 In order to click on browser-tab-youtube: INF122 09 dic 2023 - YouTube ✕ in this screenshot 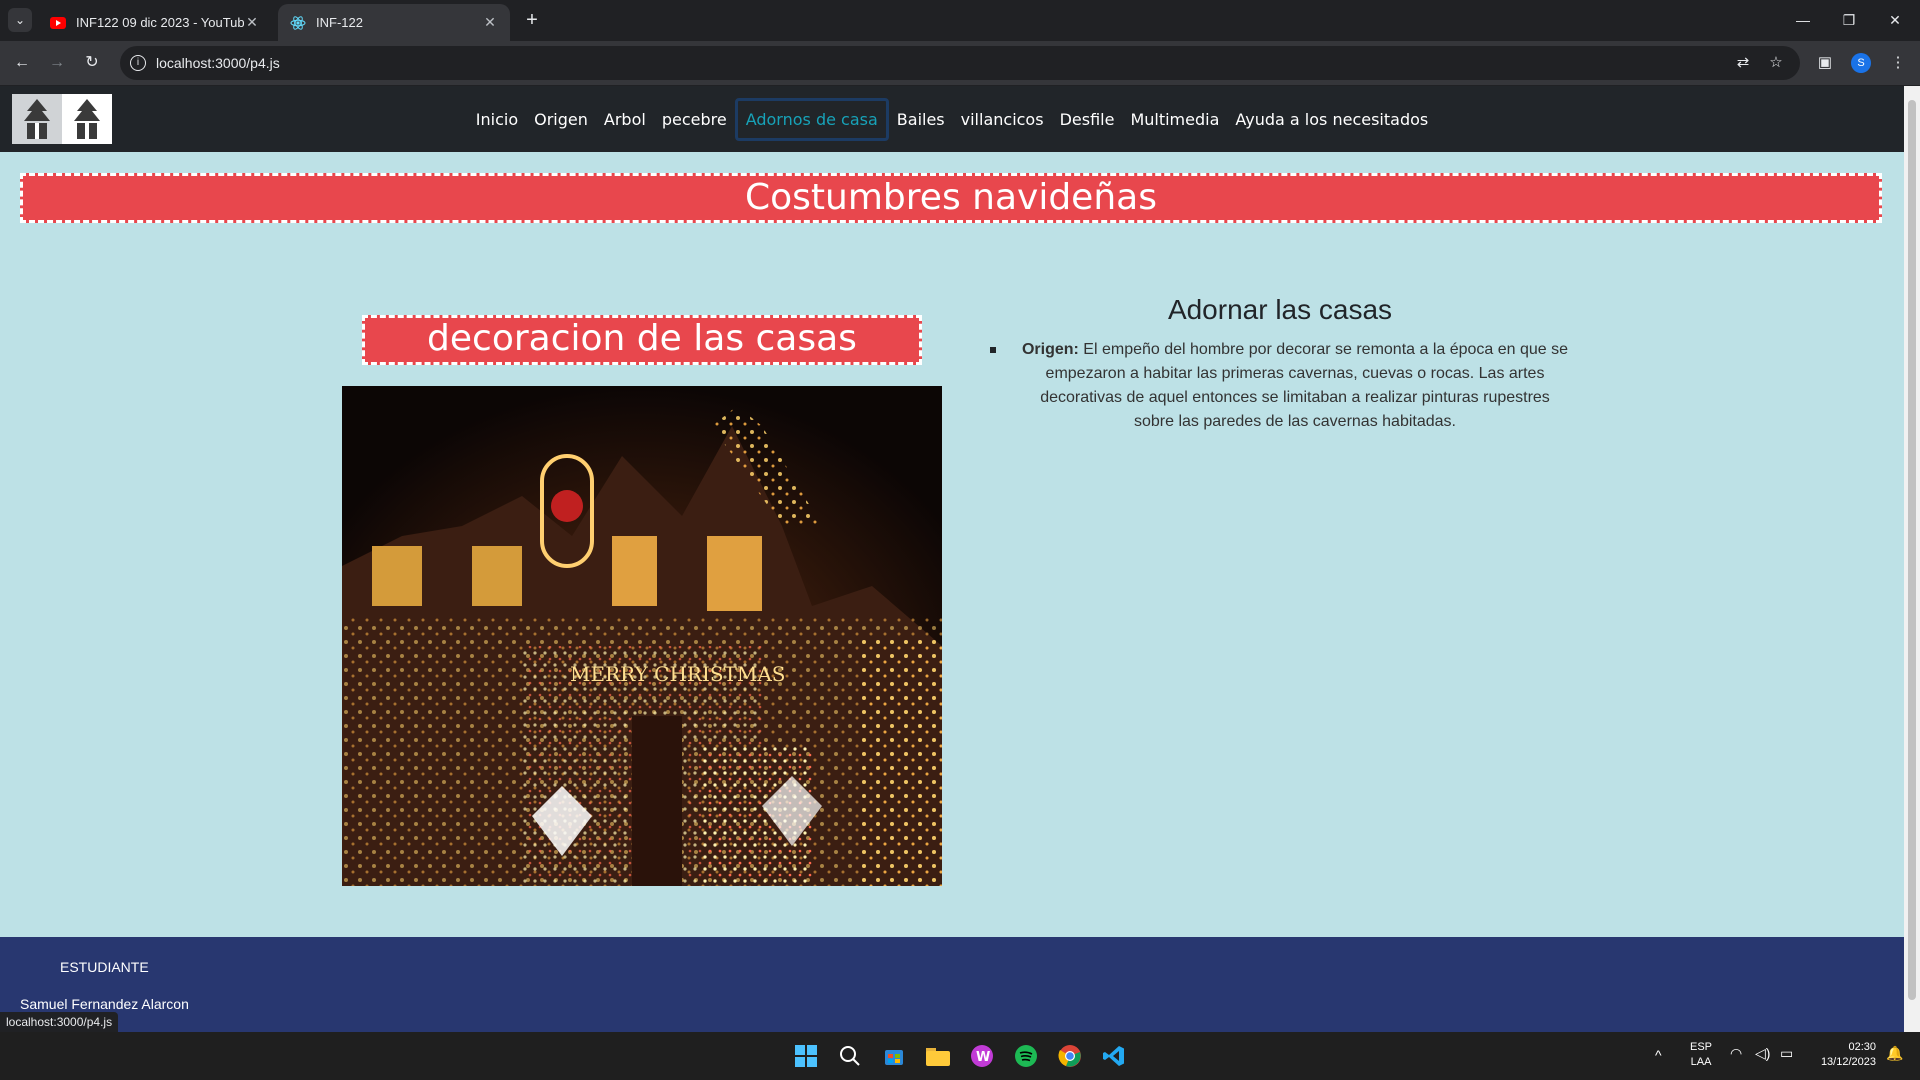, I will do `click(155, 22)`.